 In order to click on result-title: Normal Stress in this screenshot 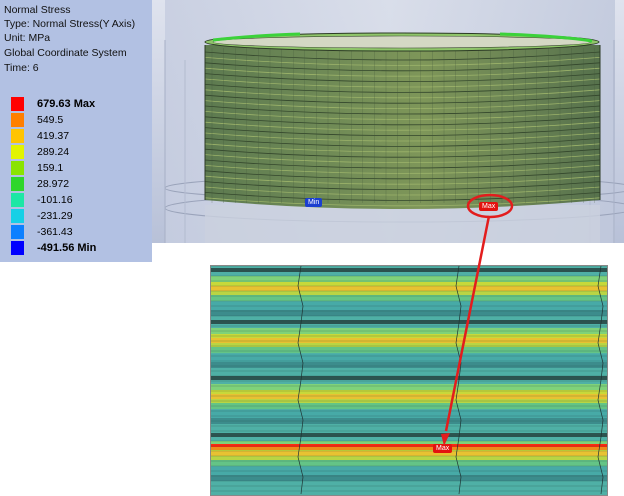, I will do `click(37, 10)`.